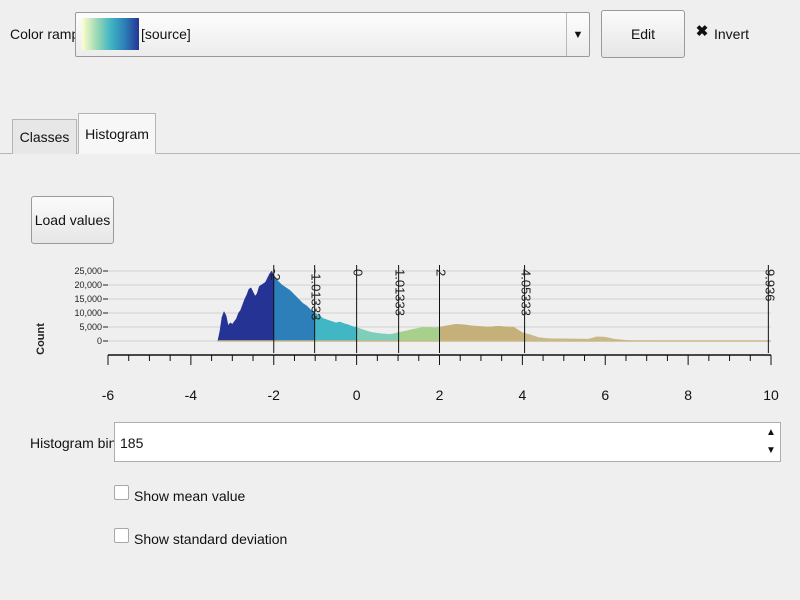 This screenshot has width=800, height=600. Describe the element at coordinates (702, 31) in the screenshot. I see `invert-checkbox: ✖` at that location.